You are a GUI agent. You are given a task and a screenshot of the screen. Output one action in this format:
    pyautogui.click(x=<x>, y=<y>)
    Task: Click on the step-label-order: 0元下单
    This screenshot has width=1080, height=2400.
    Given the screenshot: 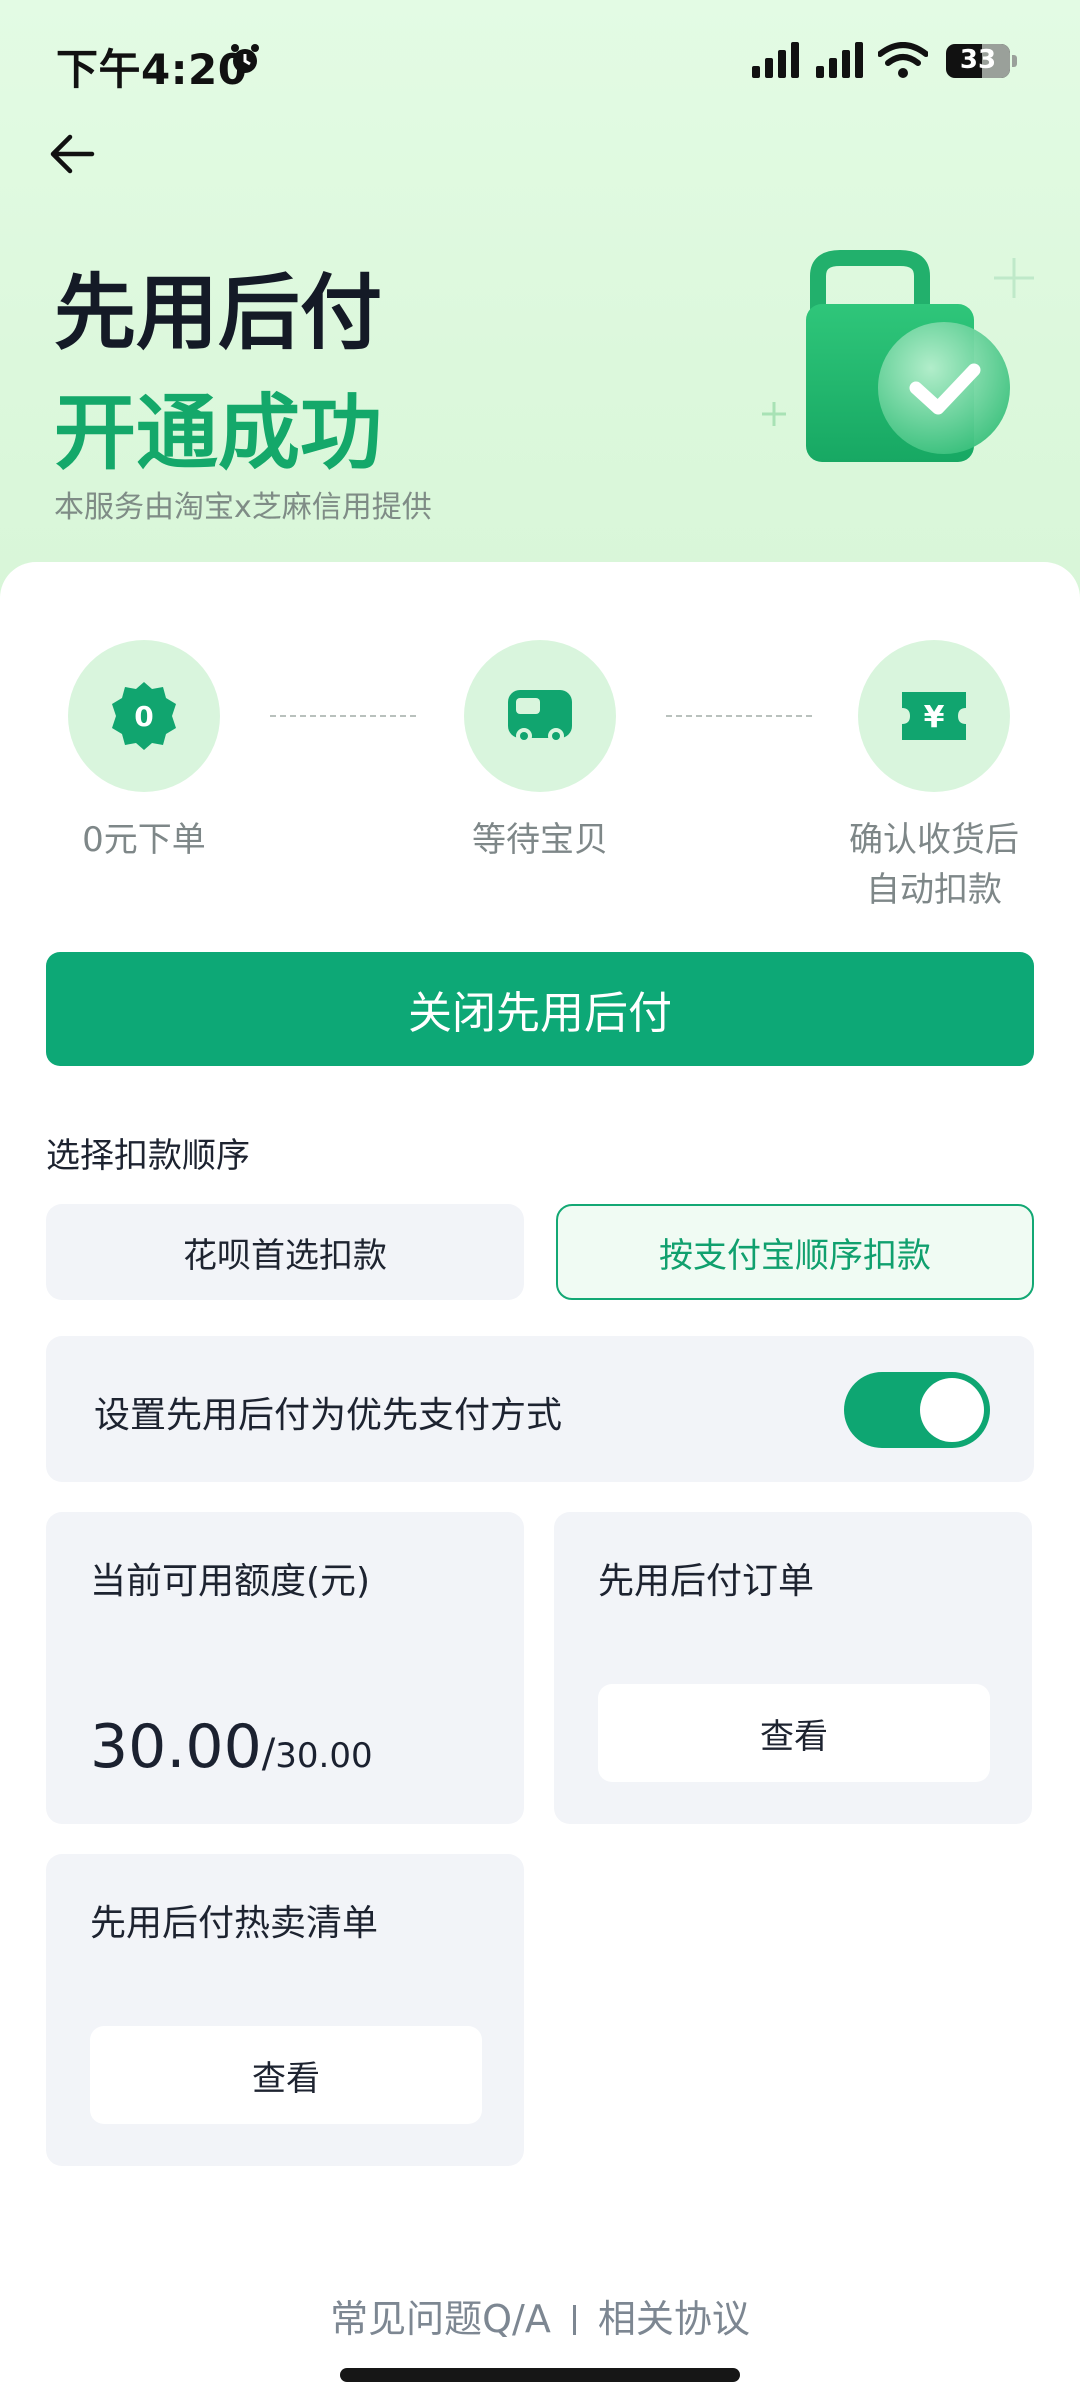 What is the action you would take?
    pyautogui.click(x=144, y=840)
    